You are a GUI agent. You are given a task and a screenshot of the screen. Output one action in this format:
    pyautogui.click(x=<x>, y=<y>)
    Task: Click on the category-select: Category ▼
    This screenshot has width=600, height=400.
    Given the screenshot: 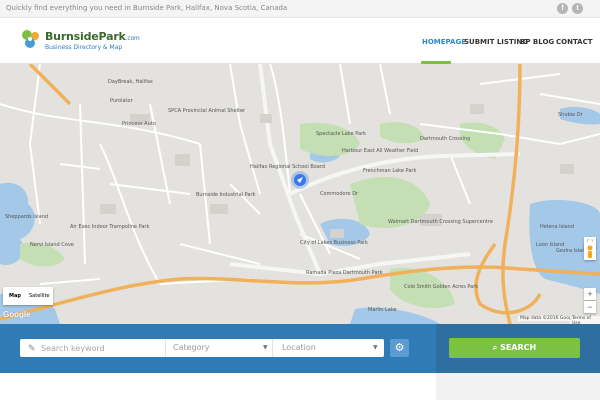 What is the action you would take?
    pyautogui.click(x=219, y=348)
    